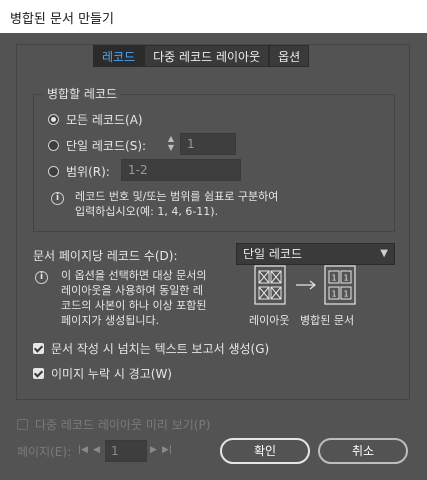 The width and height of the screenshot is (427, 480). Describe the element at coordinates (104, 120) in the screenshot. I see `radio-all-records-label: 모든 레코드(A)` at that location.